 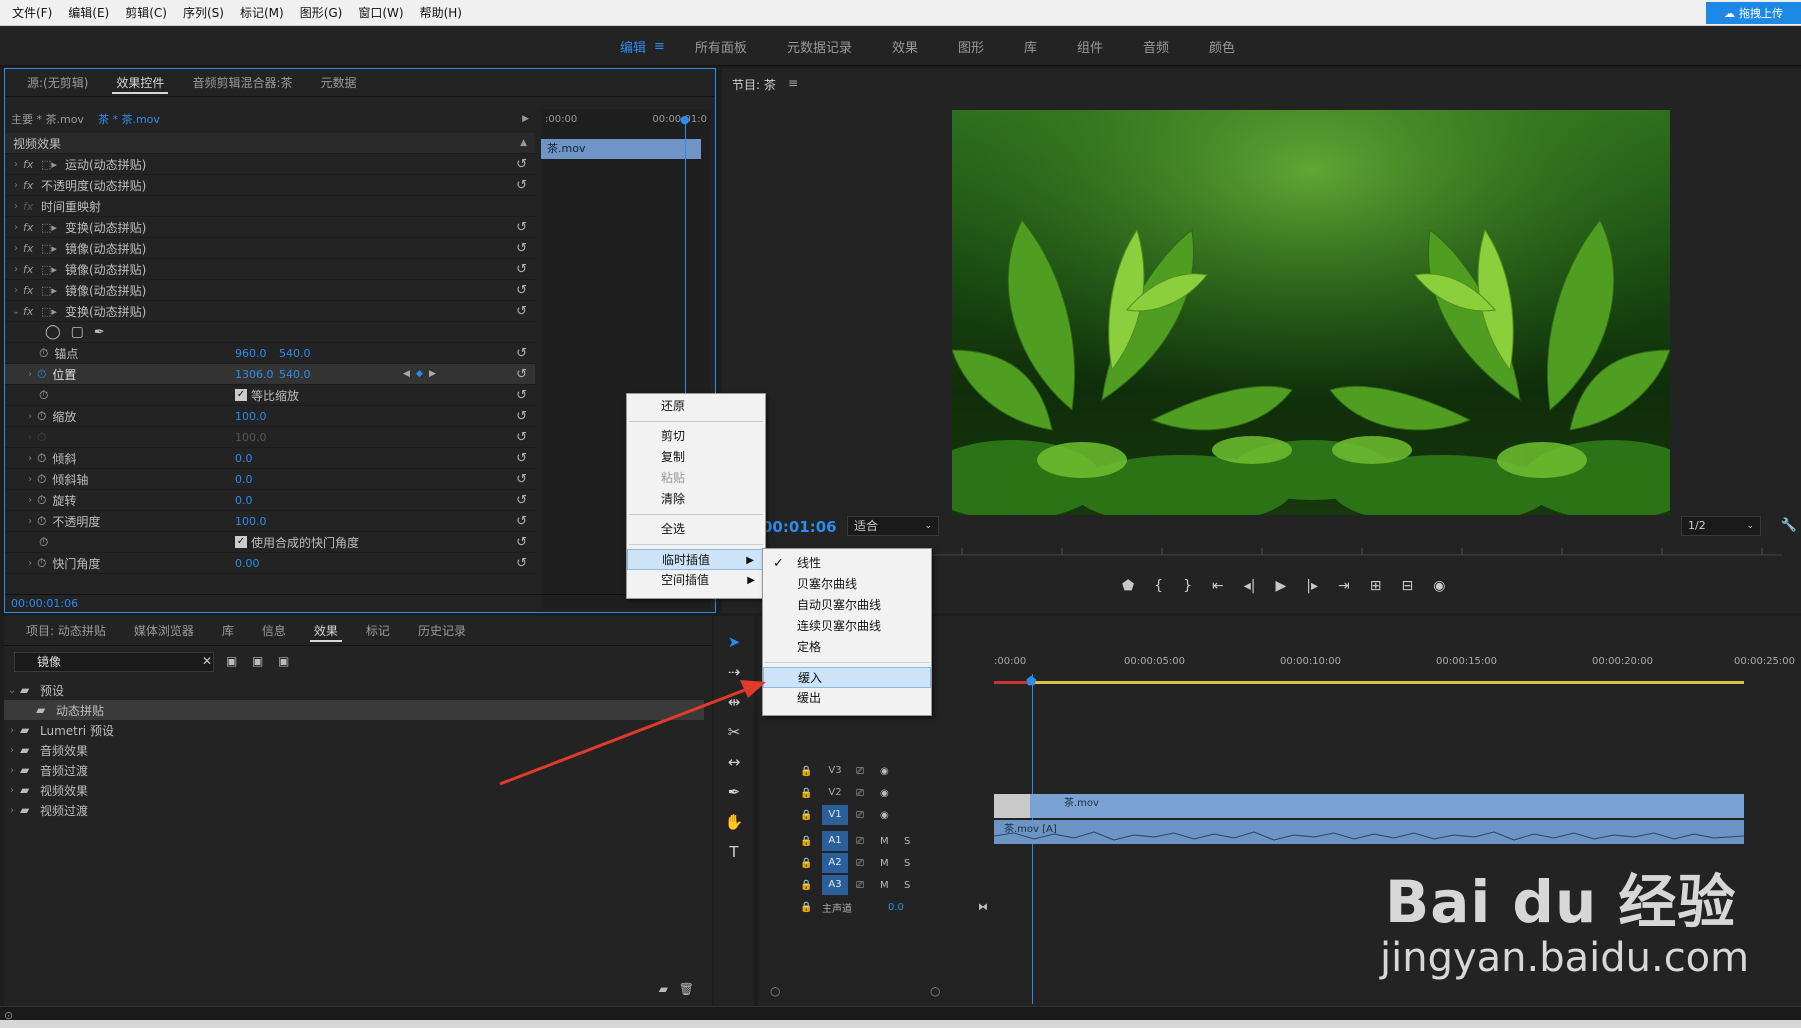 What do you see at coordinates (270, 164) in the screenshot?
I see `effect-row: › fx ⬚▸ 运动(动态拼贴) ↺` at bounding box center [270, 164].